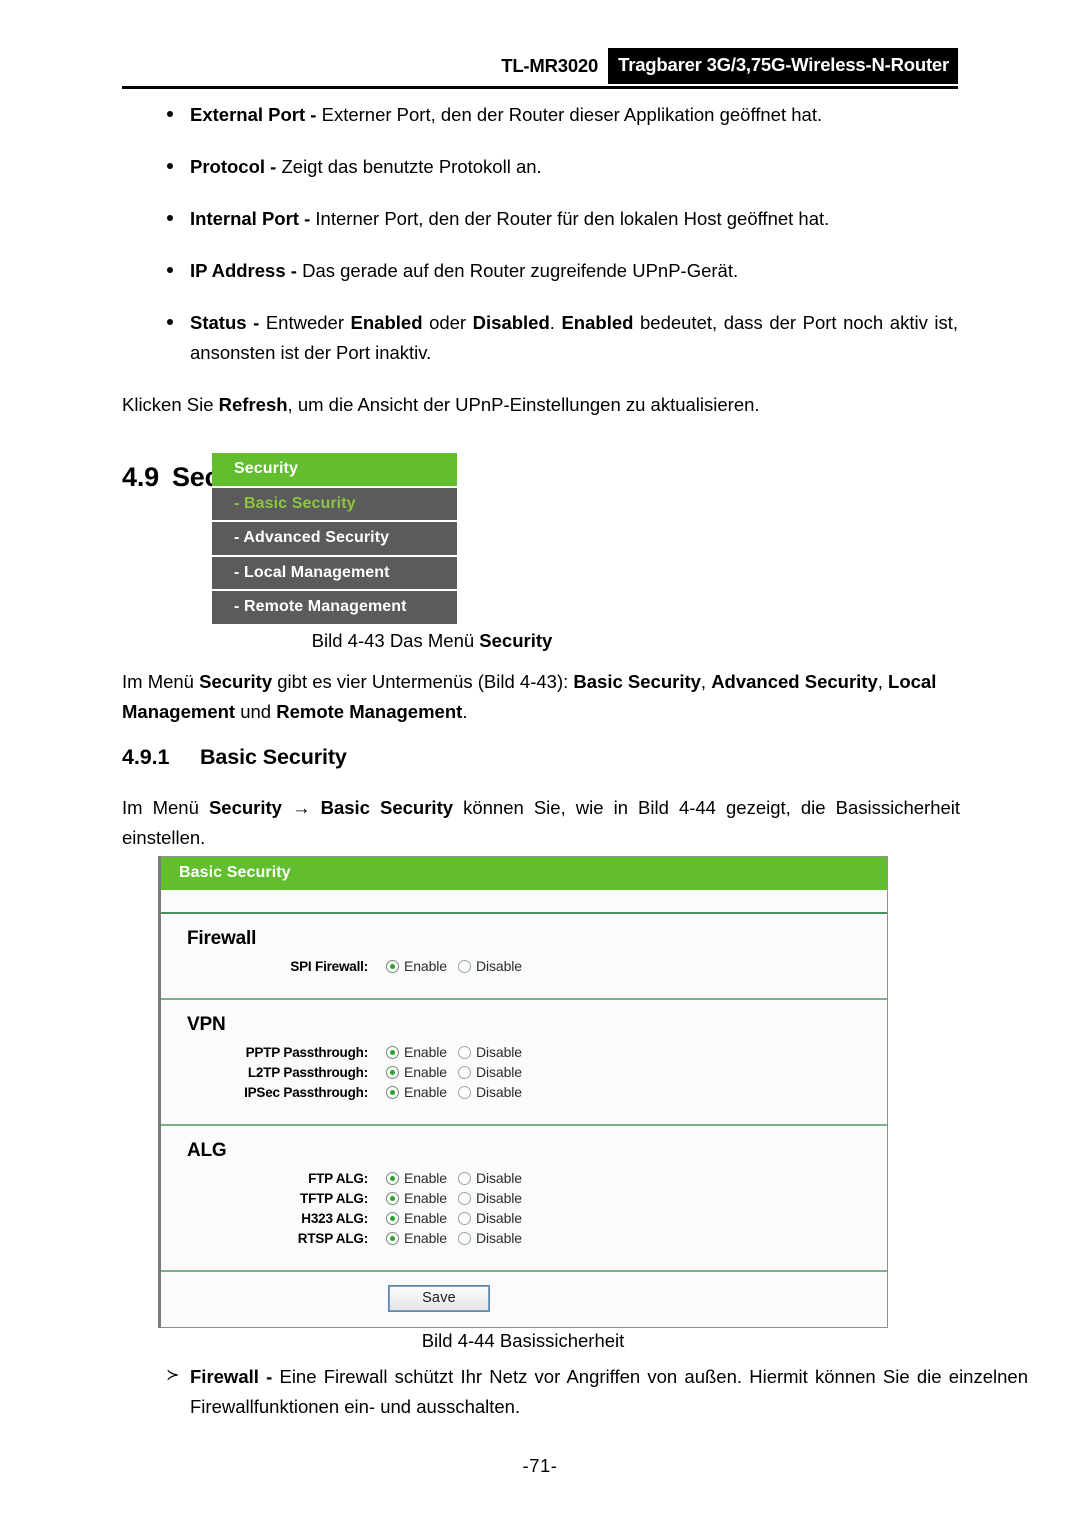 The image size is (1080, 1527). What do you see at coordinates (224, 1376) in the screenshot?
I see `firewall-term: Firewall` at bounding box center [224, 1376].